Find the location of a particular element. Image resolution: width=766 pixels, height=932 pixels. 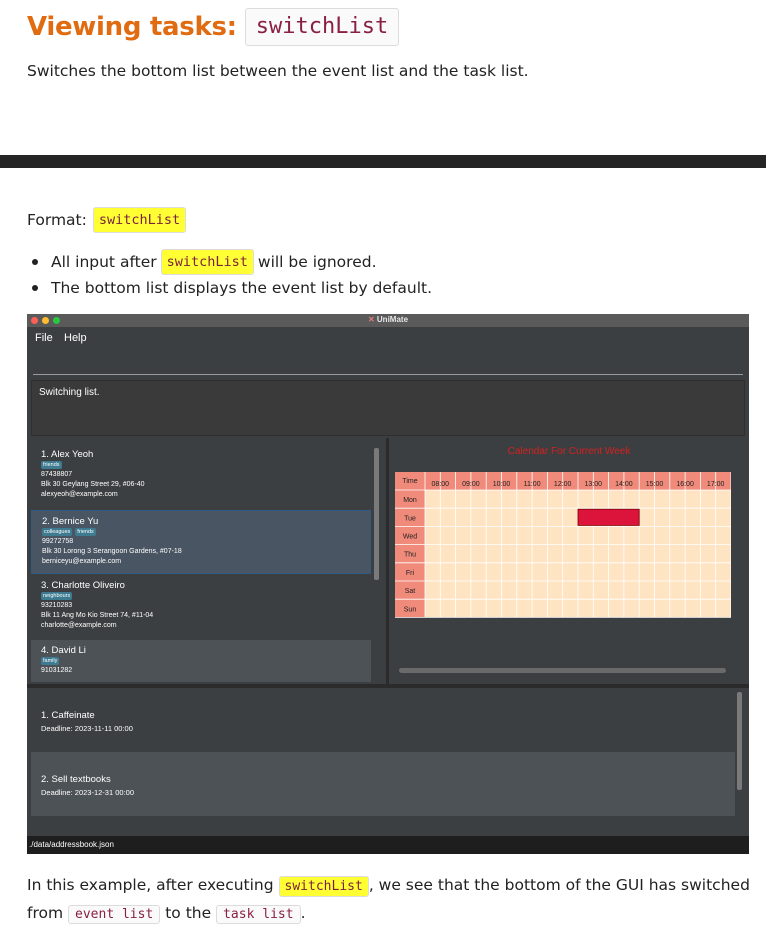

window-title: ✕ UniMate is located at coordinates (388, 319).